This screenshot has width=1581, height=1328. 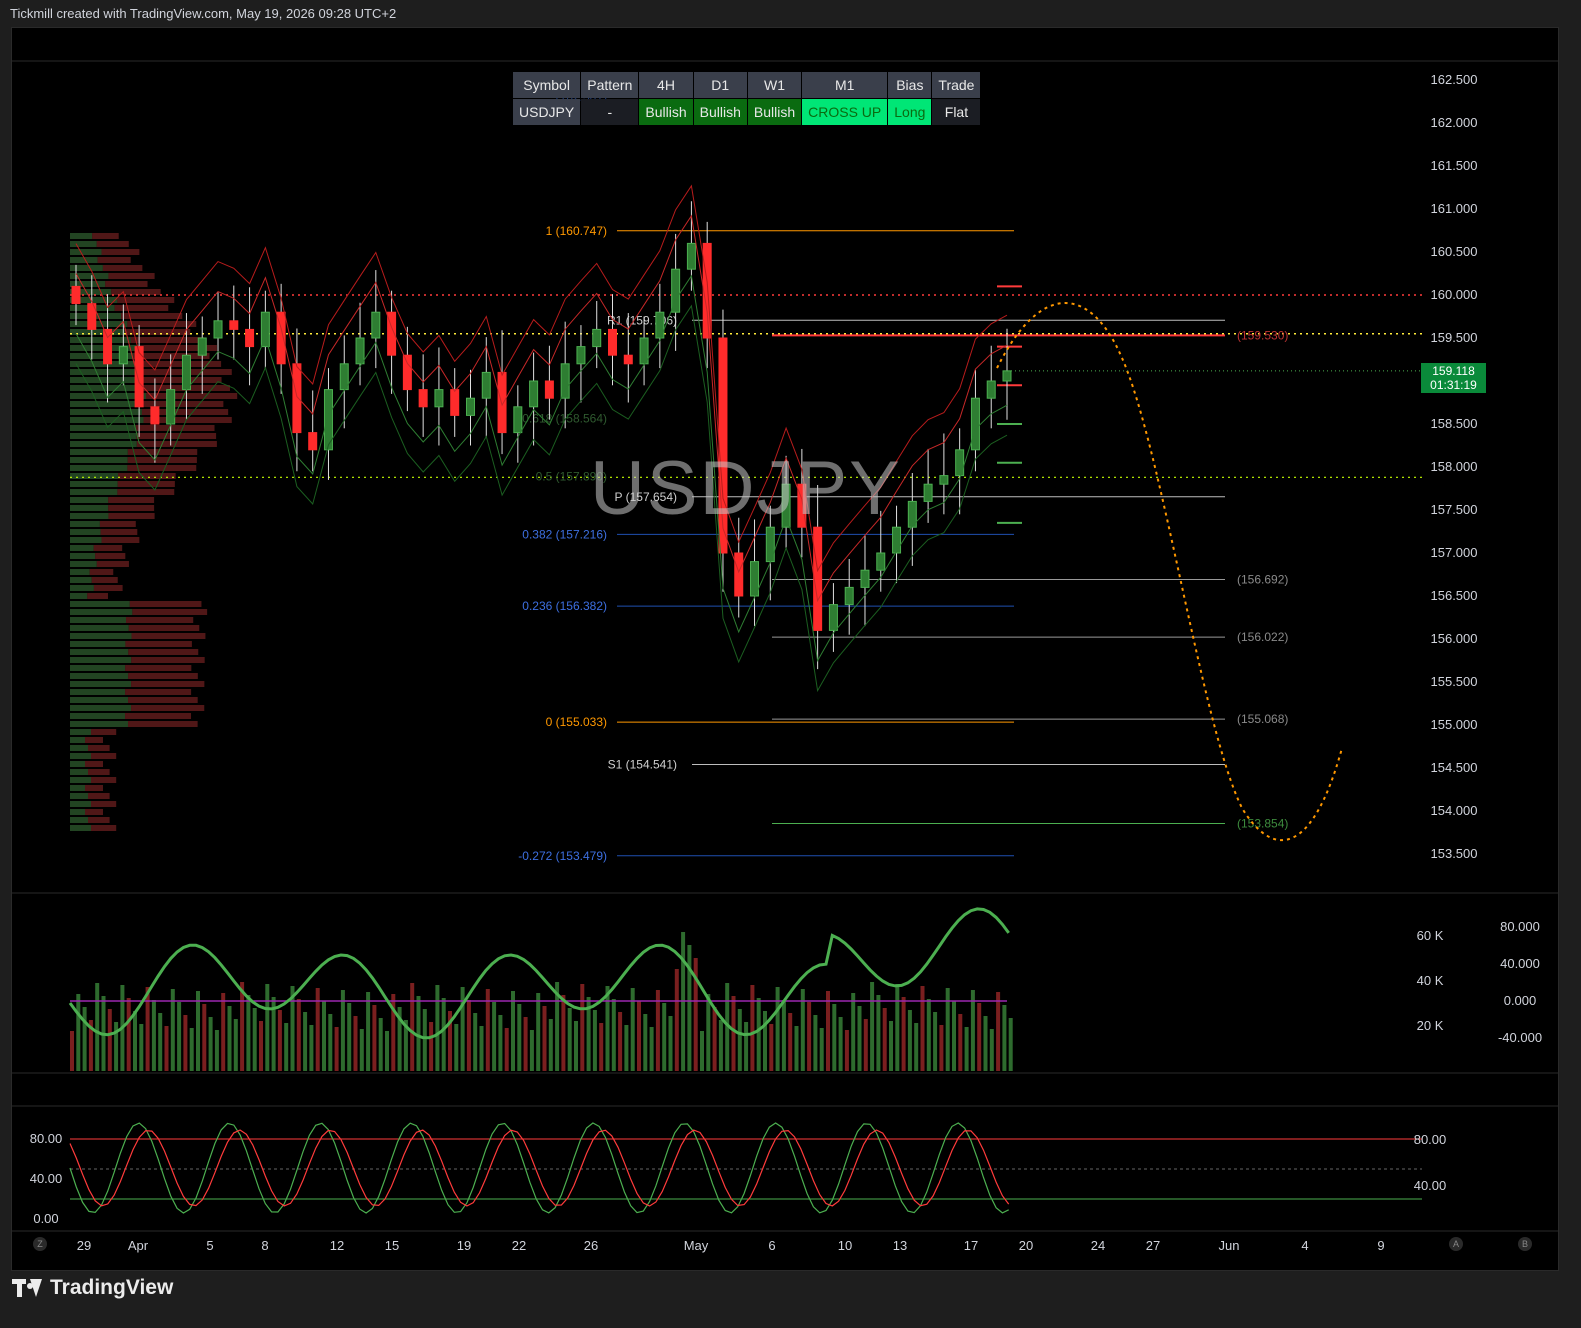 I want to click on fib-label-4: -0.272 (153.479), so click(x=562, y=856).